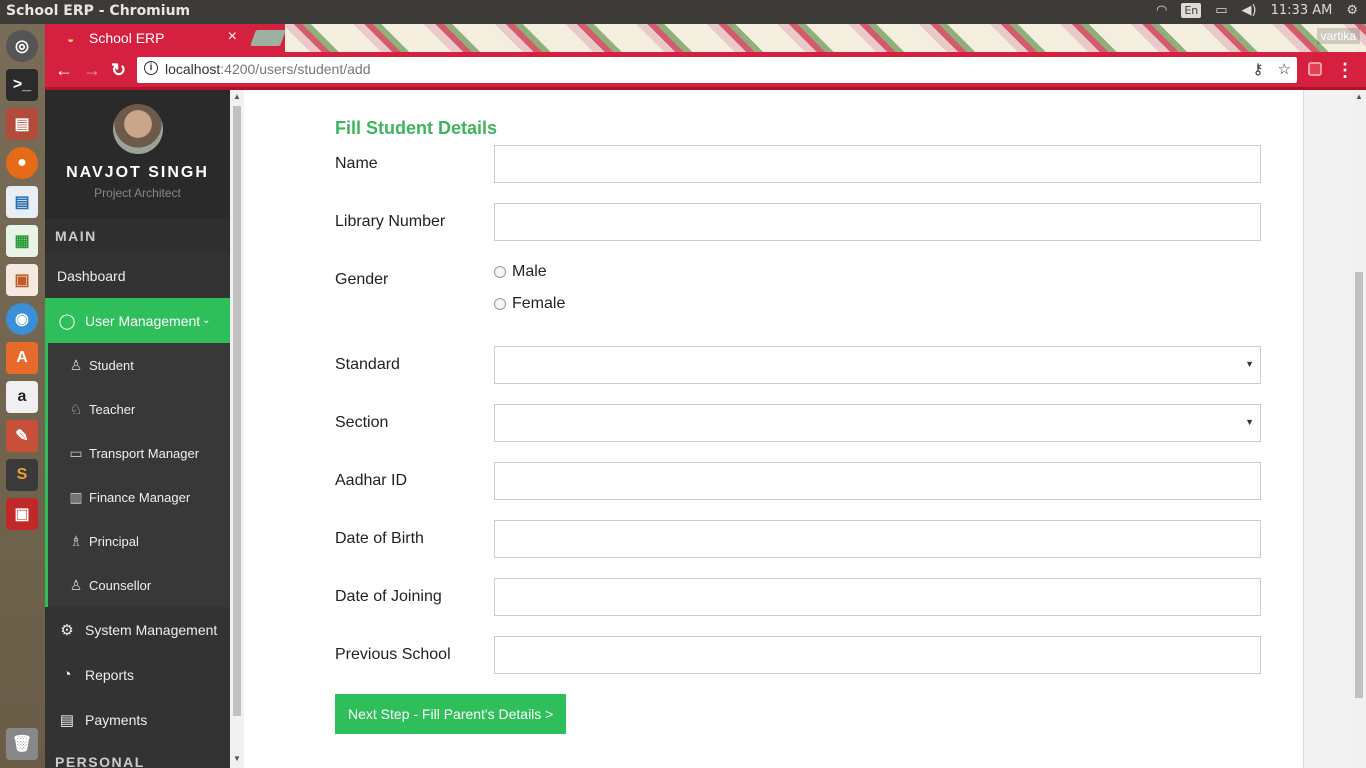 The image size is (1366, 768). I want to click on sidebar-item-counsellor: ♙ Counsellor, so click(139, 585).